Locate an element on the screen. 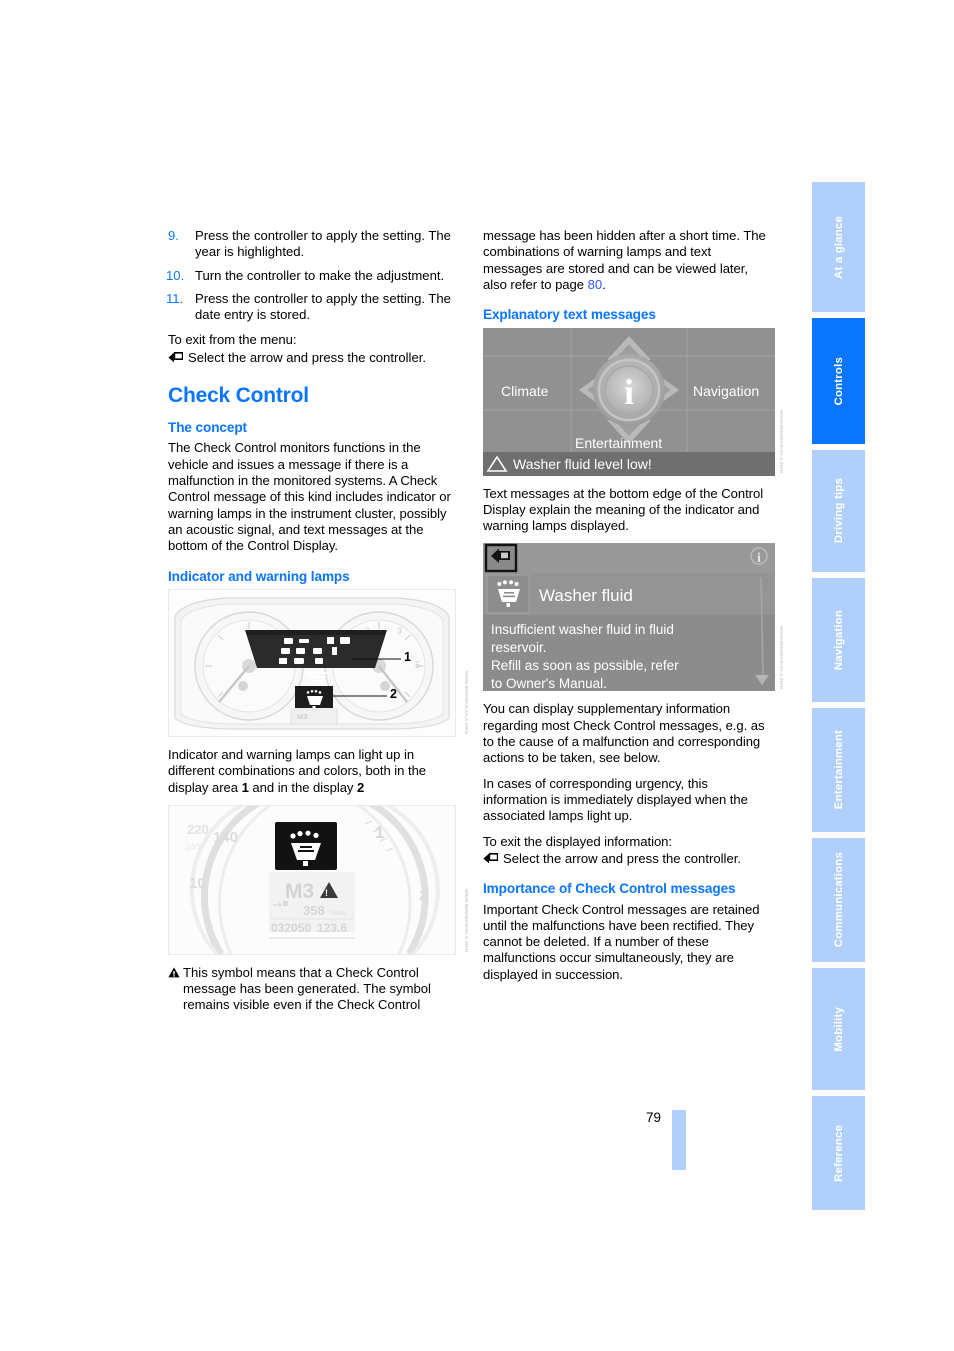 The image size is (954, 1351). svg-text: 240 is located at coordinates (192, 847).